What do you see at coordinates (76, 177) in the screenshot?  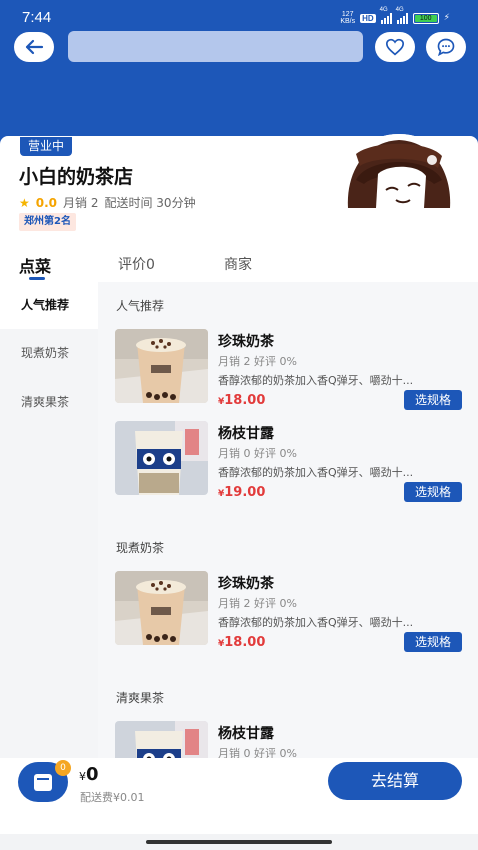 I see `shop-name: 小白的奶茶店` at bounding box center [76, 177].